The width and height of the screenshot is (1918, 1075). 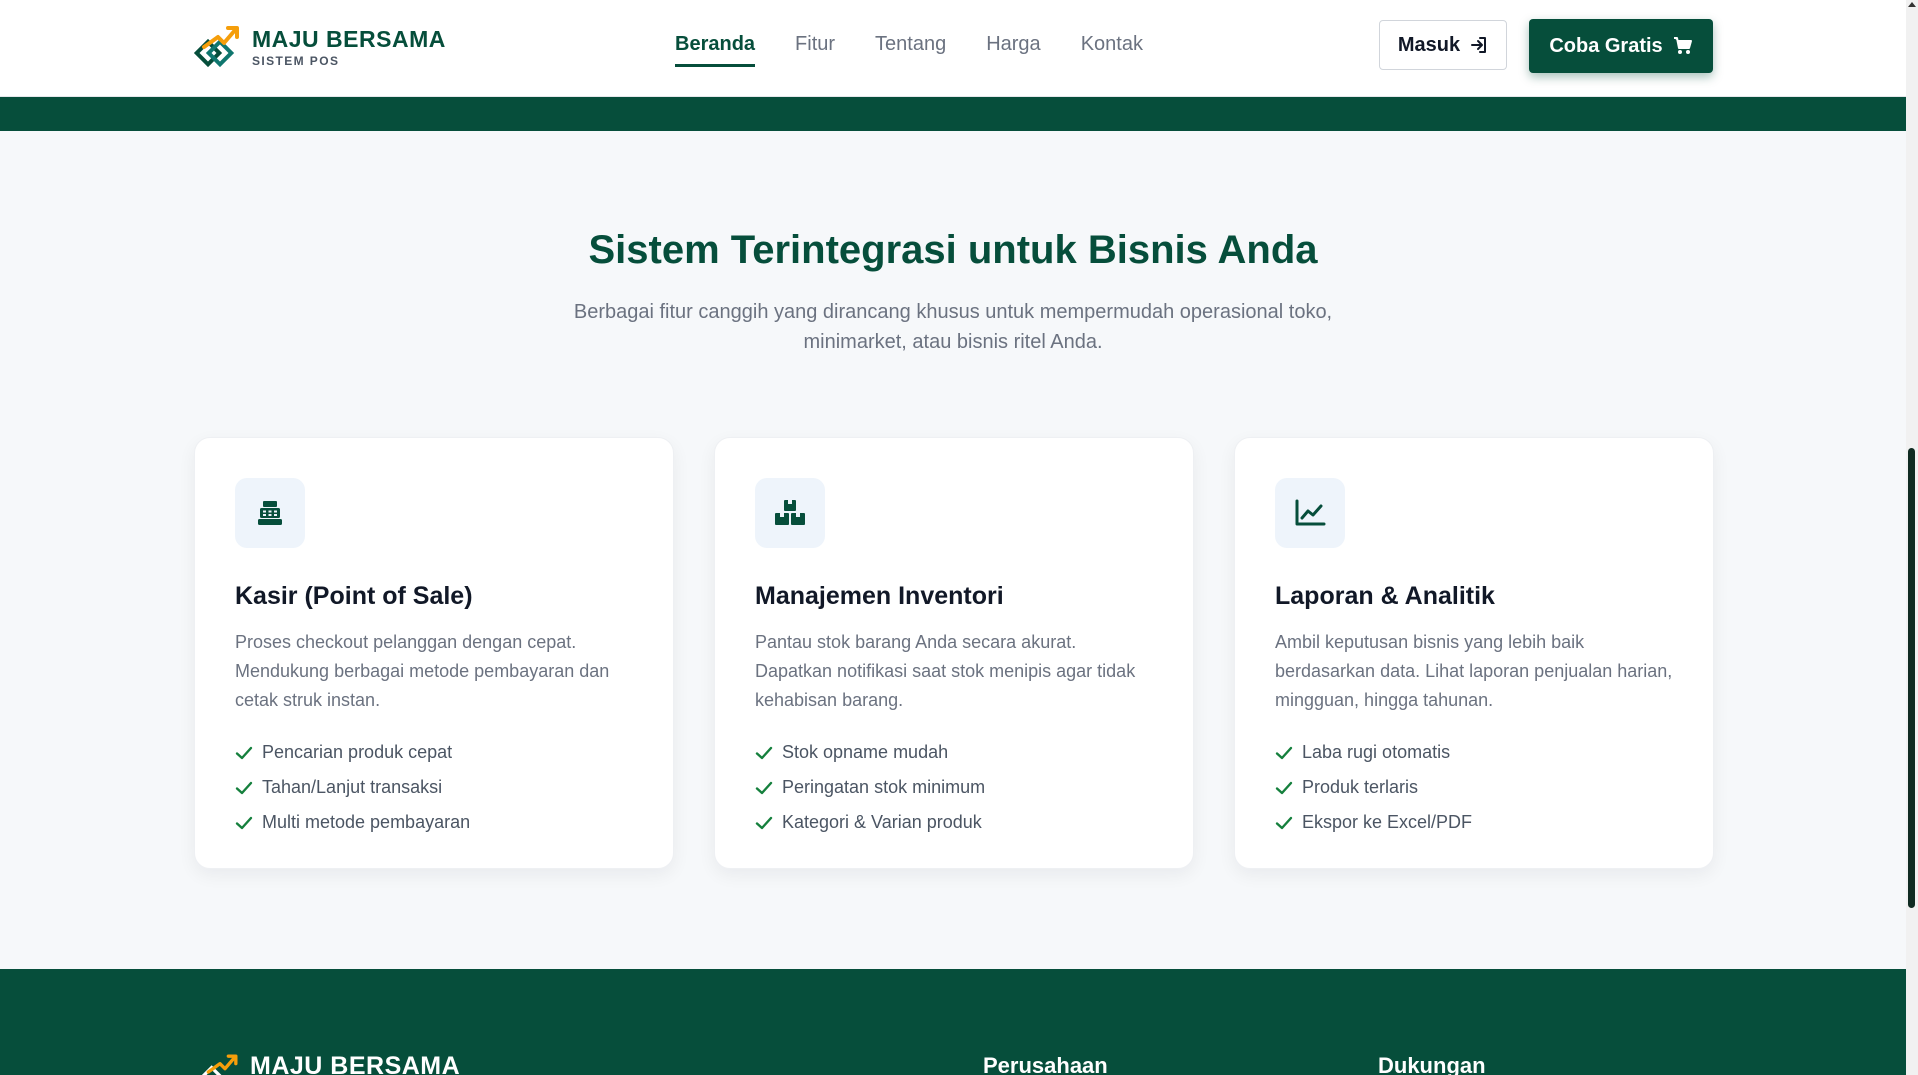 I want to click on feature-label: Multi metode pembayaran, so click(x=366, y=822).